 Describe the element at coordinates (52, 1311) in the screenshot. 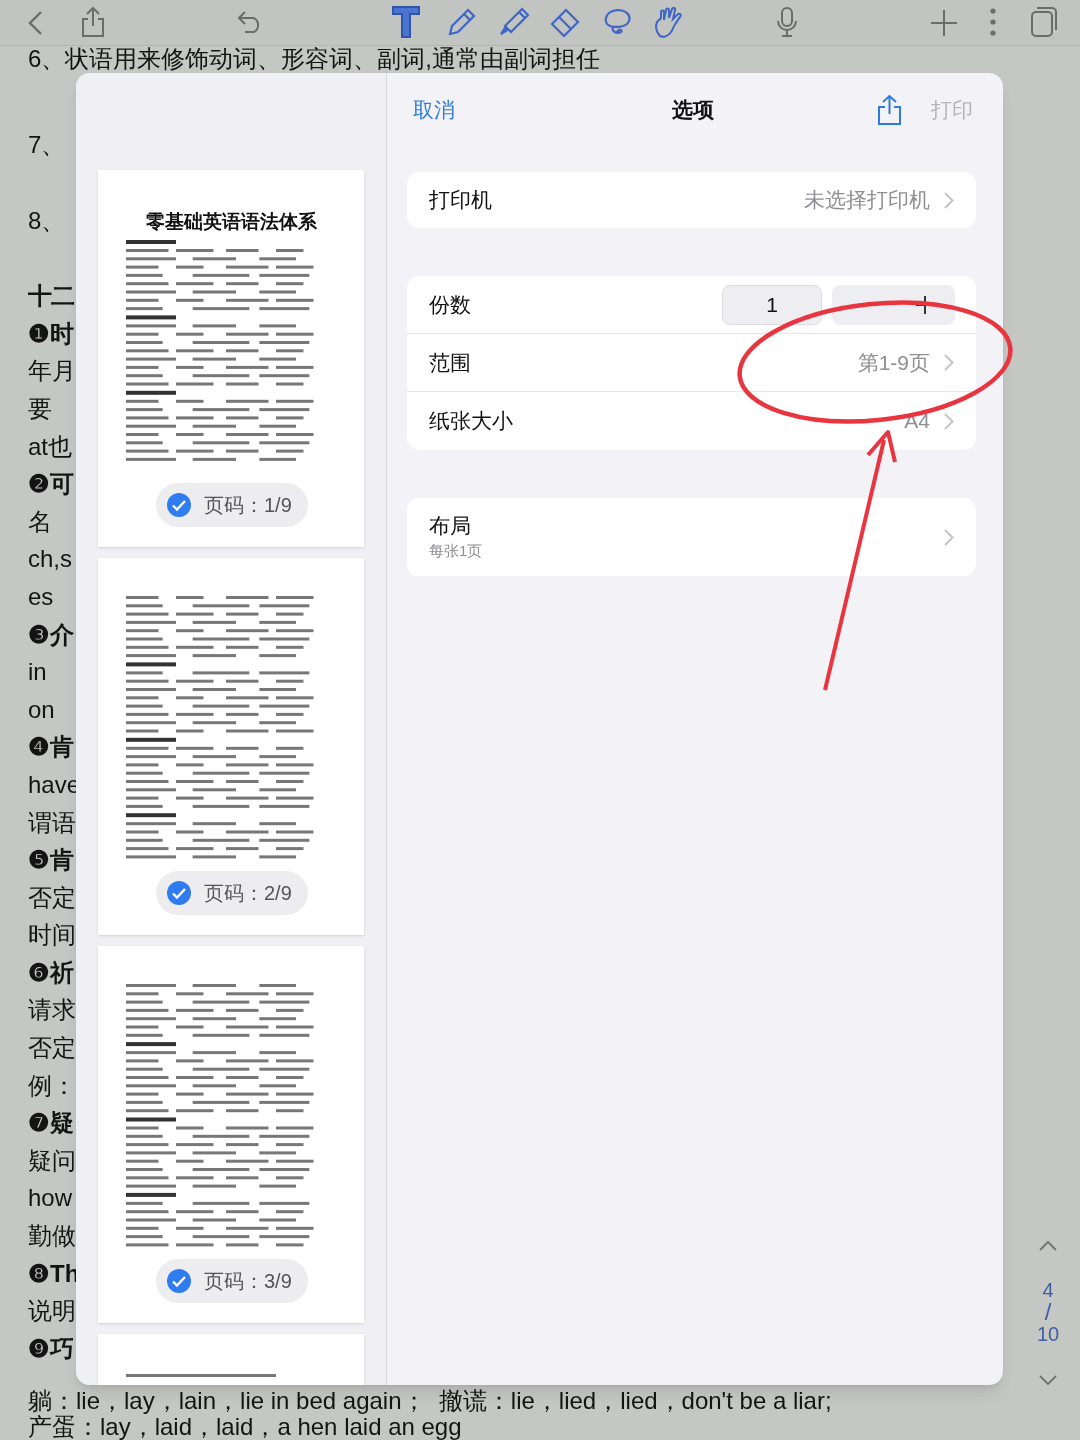

I see `document-text-line: 说明` at that location.